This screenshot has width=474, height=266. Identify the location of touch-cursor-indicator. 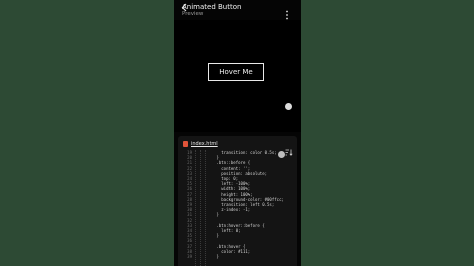
(288, 106).